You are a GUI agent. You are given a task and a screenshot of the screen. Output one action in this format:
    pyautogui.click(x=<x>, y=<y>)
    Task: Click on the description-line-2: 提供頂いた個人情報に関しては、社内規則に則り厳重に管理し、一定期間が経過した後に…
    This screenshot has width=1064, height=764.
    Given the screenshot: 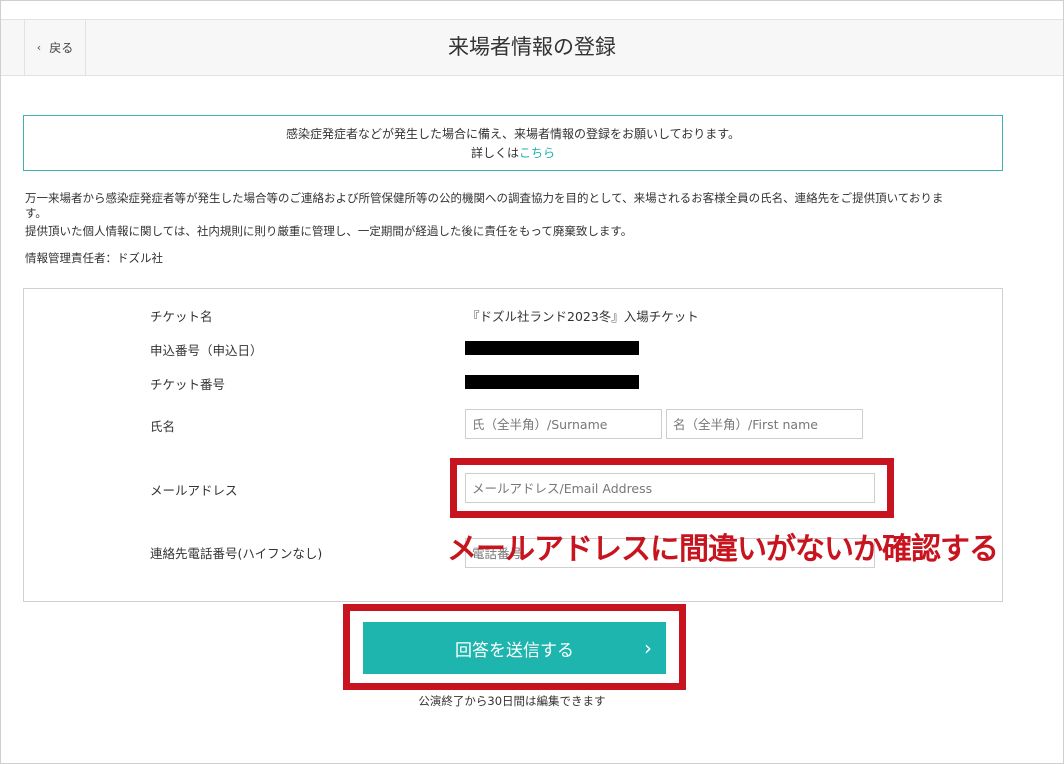 What is the action you would take?
    pyautogui.click(x=329, y=231)
    